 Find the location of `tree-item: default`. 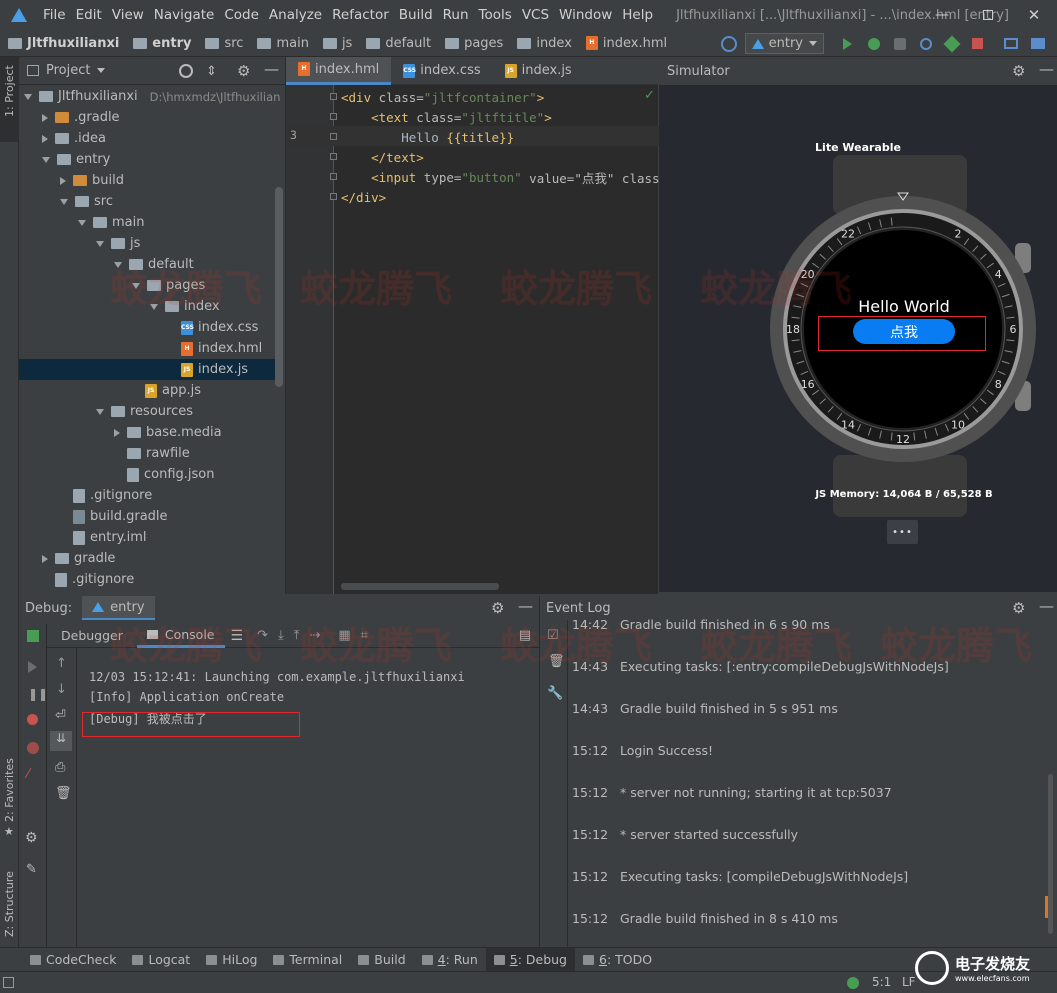

tree-item: default is located at coordinates (154, 264).